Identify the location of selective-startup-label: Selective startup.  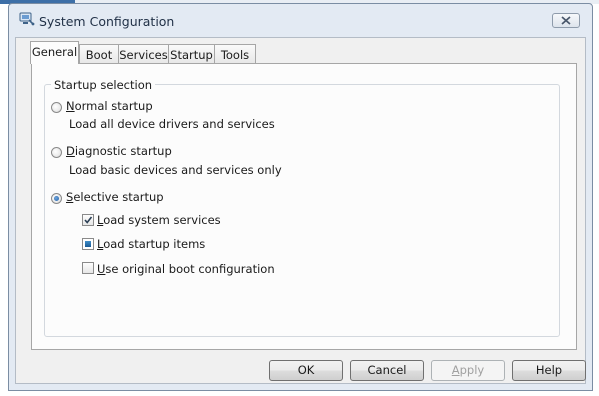
(115, 197).